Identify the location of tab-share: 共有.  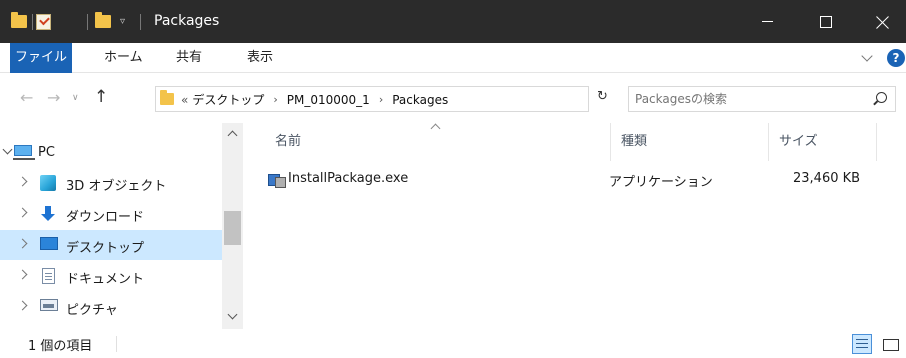
(189, 58).